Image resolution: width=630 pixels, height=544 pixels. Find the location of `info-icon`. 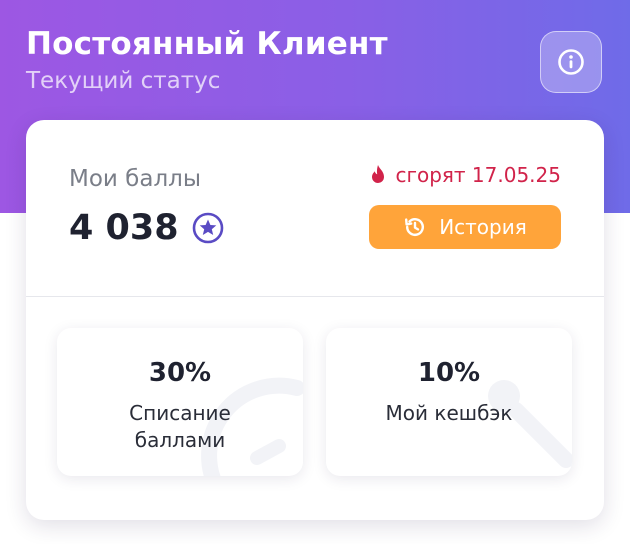

info-icon is located at coordinates (571, 62).